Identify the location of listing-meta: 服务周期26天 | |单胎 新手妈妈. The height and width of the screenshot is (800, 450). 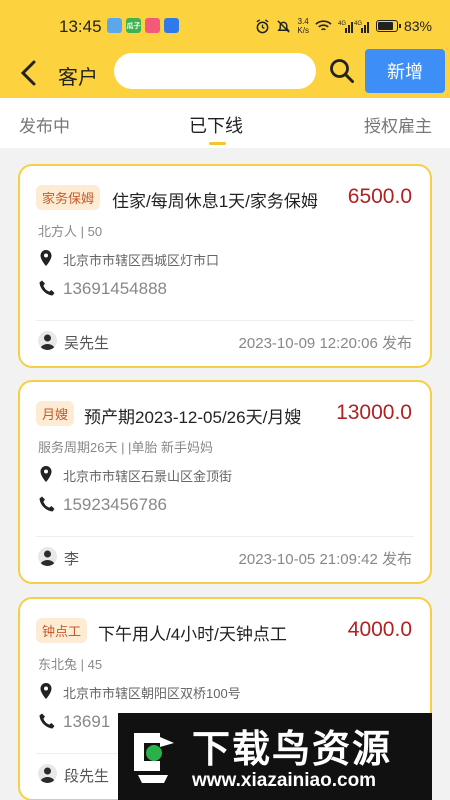
(126, 447).